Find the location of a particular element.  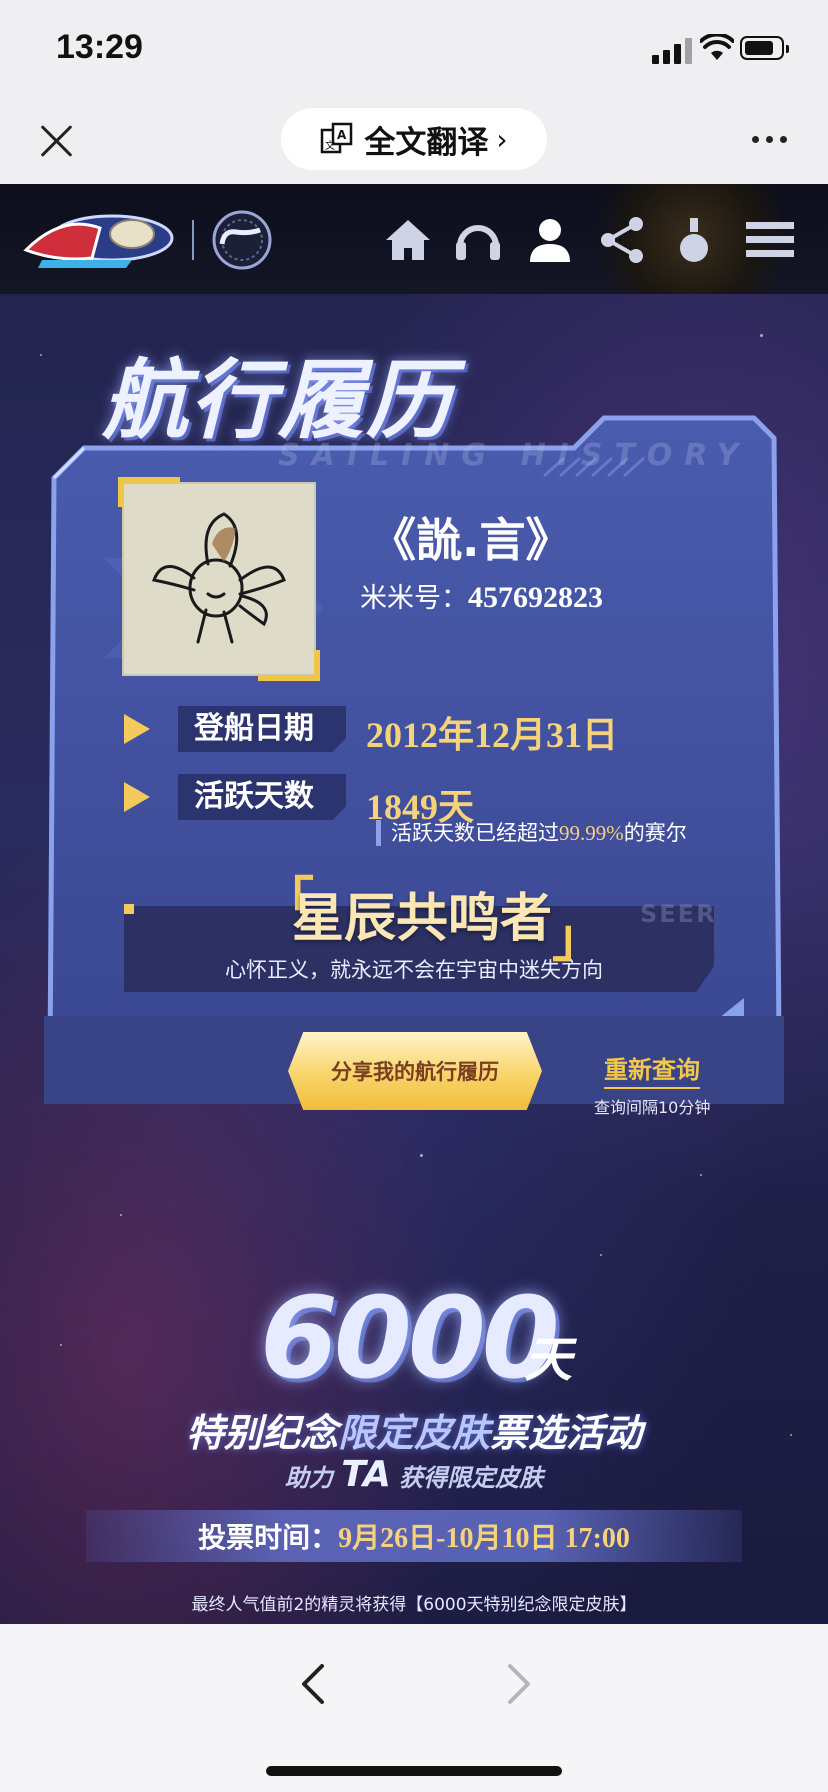

active-days-label: 活跃天数 is located at coordinates (262, 797).